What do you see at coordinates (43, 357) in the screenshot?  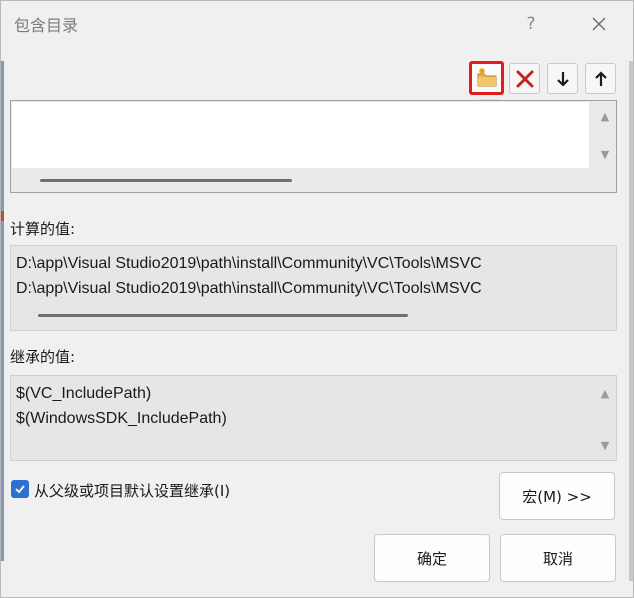 I see `inherited-values-label: 继承的值:` at bounding box center [43, 357].